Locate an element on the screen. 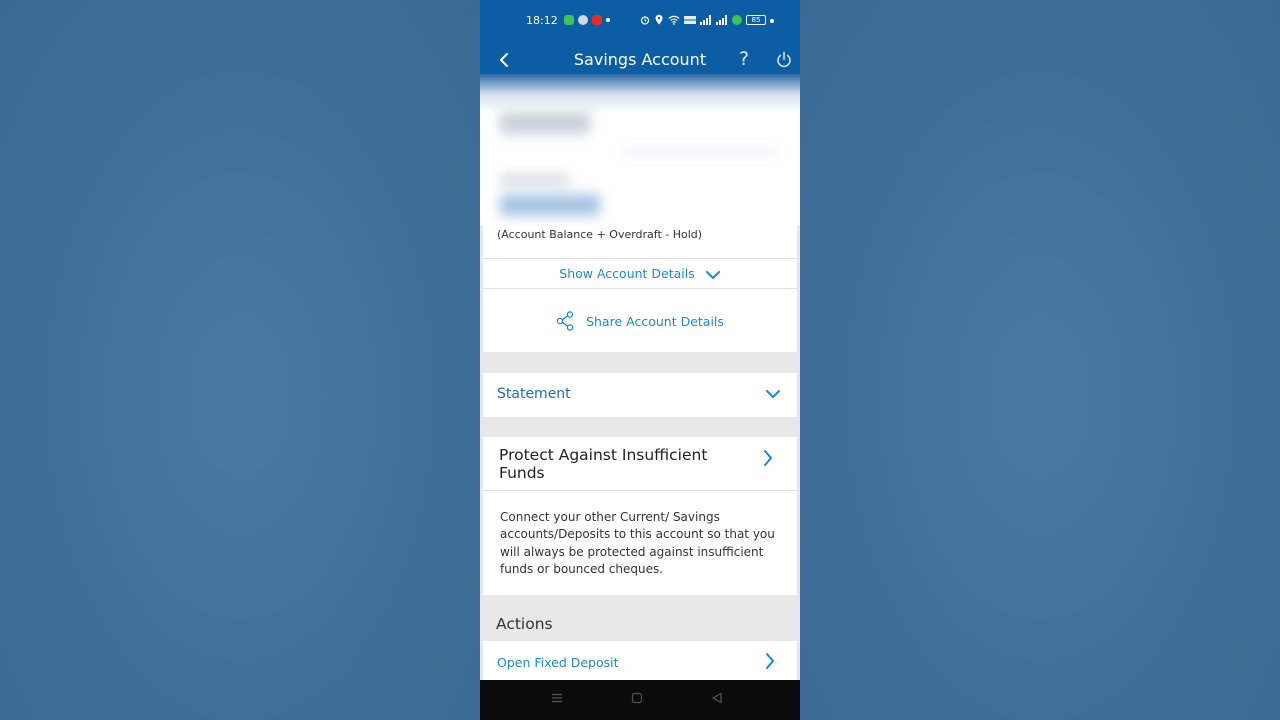 This screenshot has height=720, width=1280. obscured-available-balance is located at coordinates (550, 205).